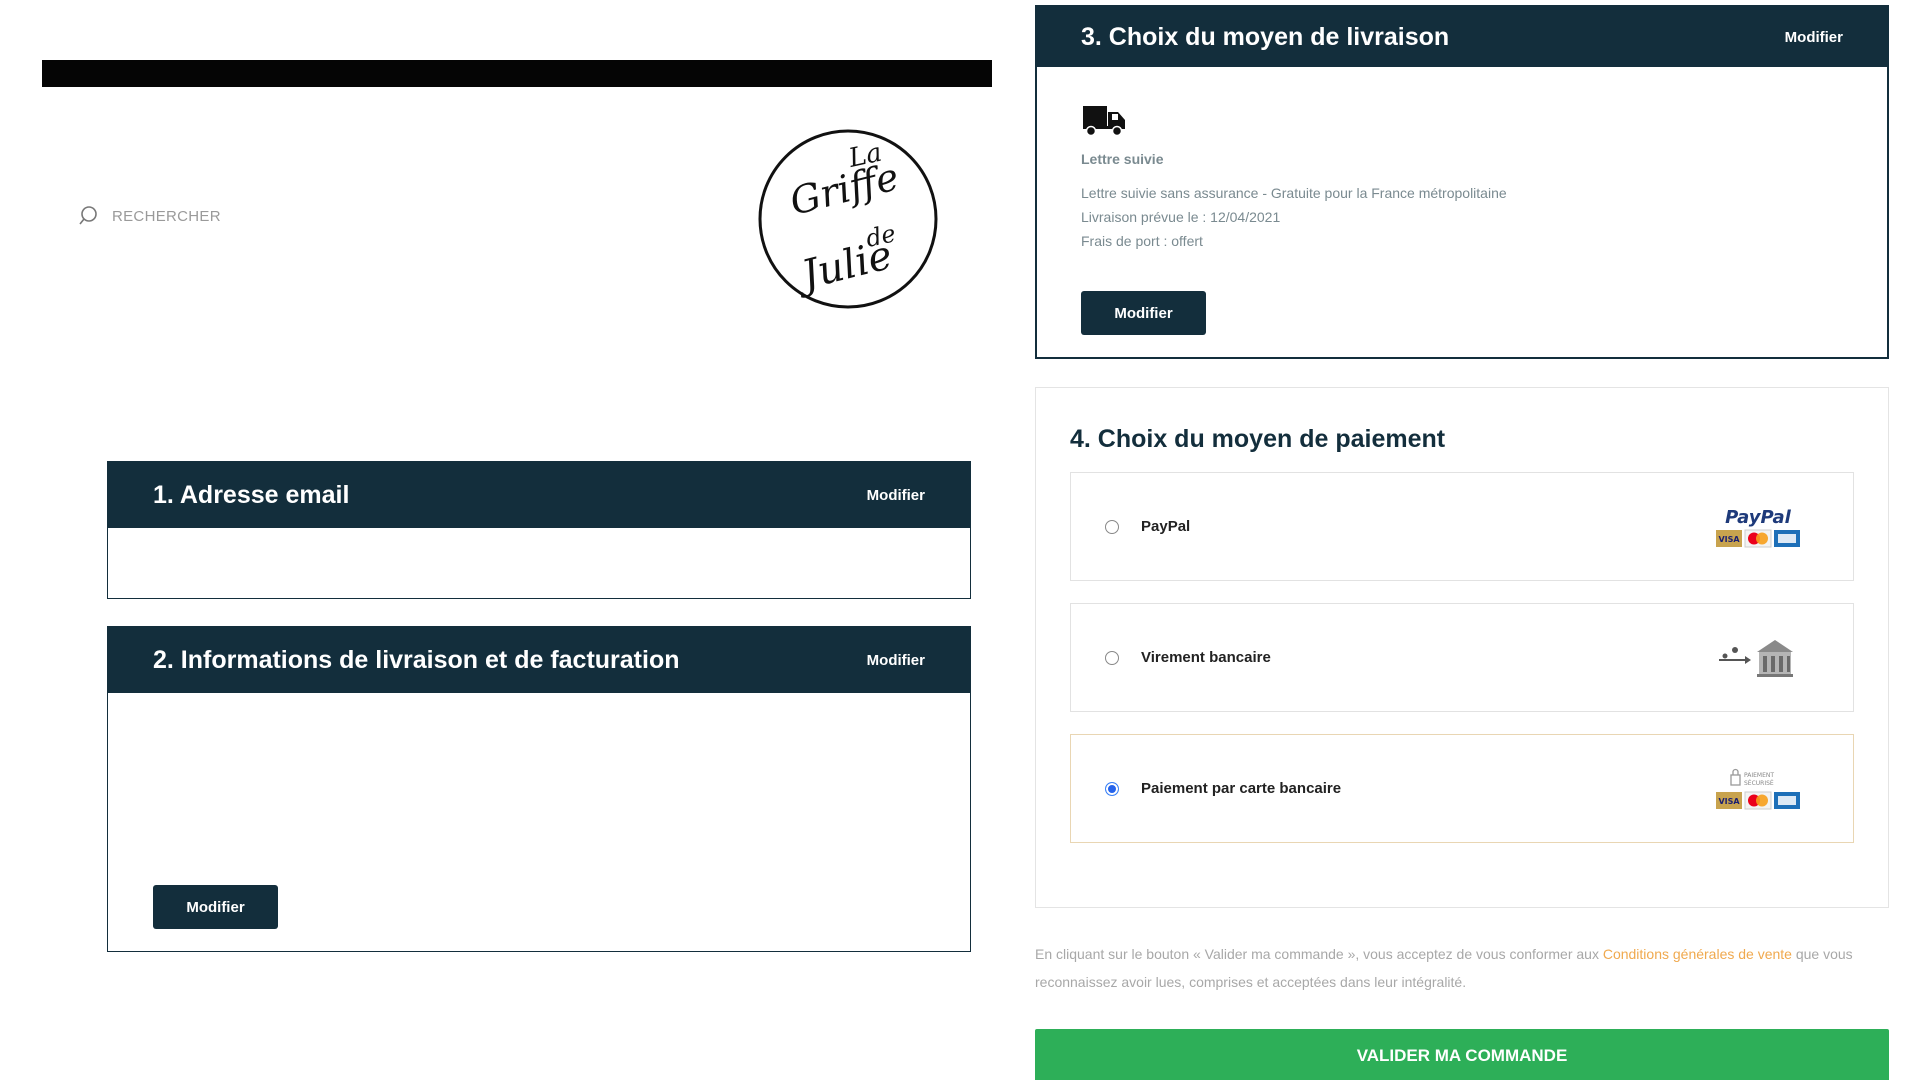 Image resolution: width=1920 pixels, height=1080 pixels. What do you see at coordinates (539, 495) in the screenshot?
I see `step-email-header: 1. Adresse email Modifier` at bounding box center [539, 495].